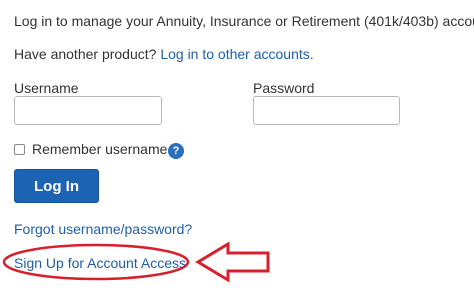  Describe the element at coordinates (103, 229) in the screenshot. I see `forgot-credentials-link: Forgot username/password?` at that location.